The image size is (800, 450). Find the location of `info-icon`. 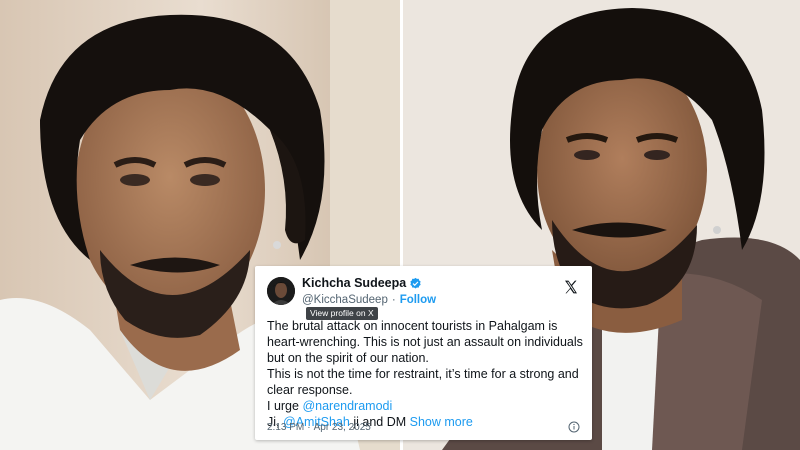

info-icon is located at coordinates (574, 427).